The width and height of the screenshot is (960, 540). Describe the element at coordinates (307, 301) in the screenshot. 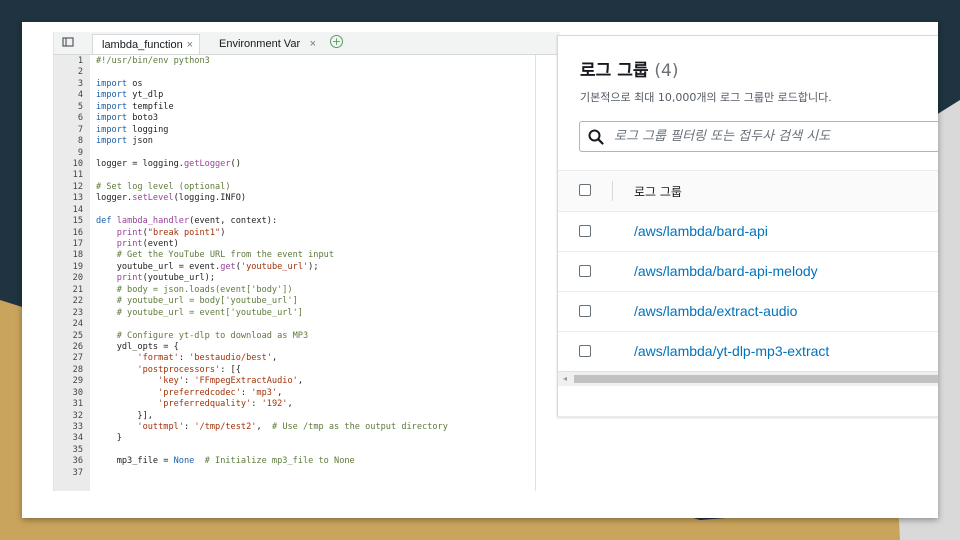

I see `code-line: 22 # youtube_url = body['youtube_url']` at that location.